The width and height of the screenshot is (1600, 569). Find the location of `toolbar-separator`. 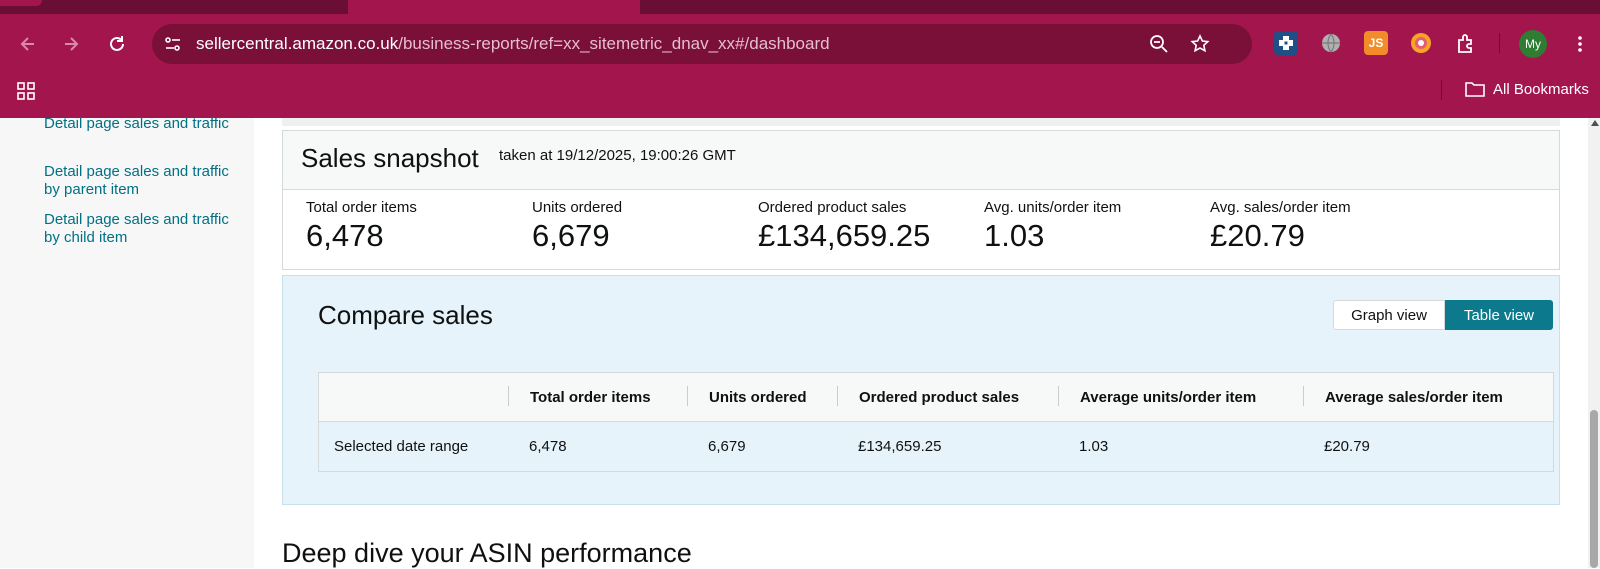

toolbar-separator is located at coordinates (1499, 43).